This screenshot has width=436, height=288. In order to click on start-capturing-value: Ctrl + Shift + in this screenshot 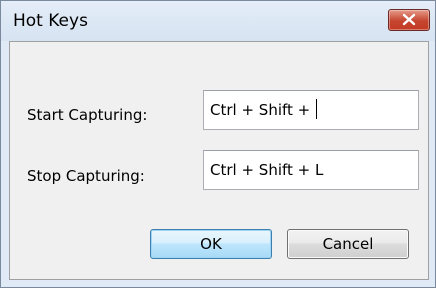, I will do `click(262, 110)`.